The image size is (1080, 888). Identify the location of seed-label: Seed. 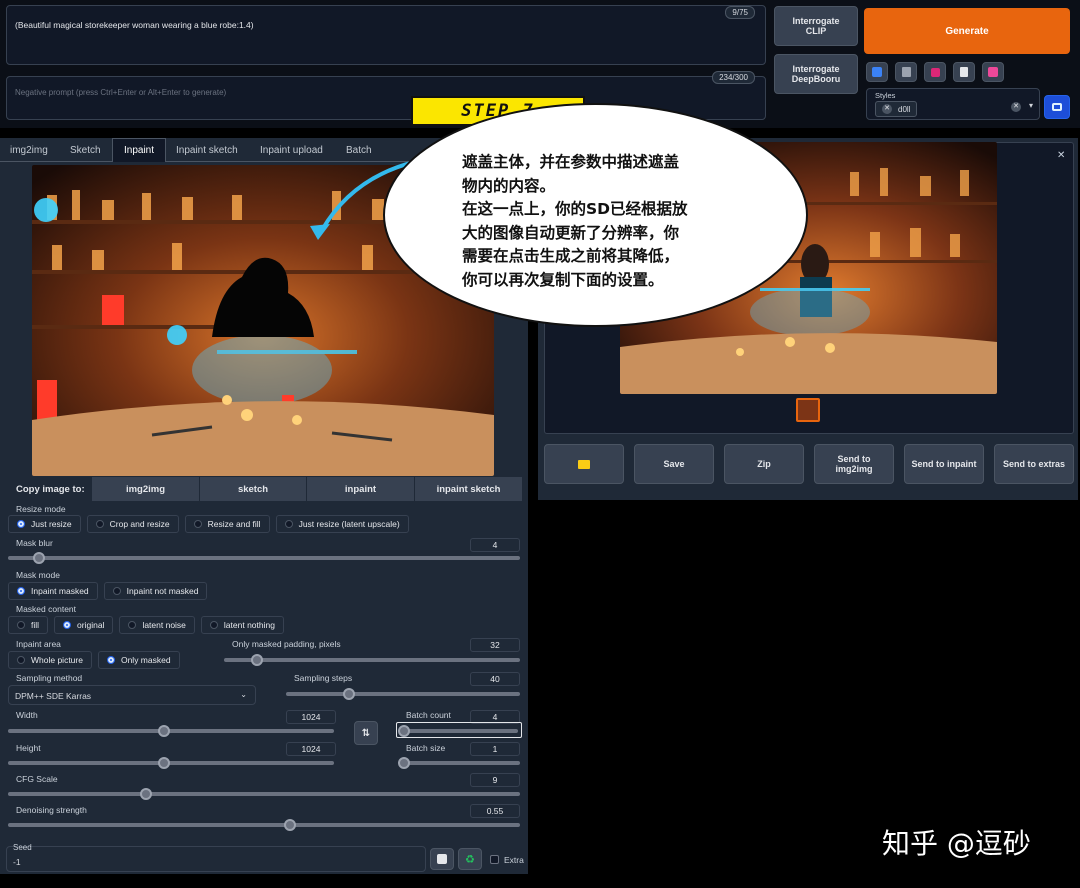
(22, 847).